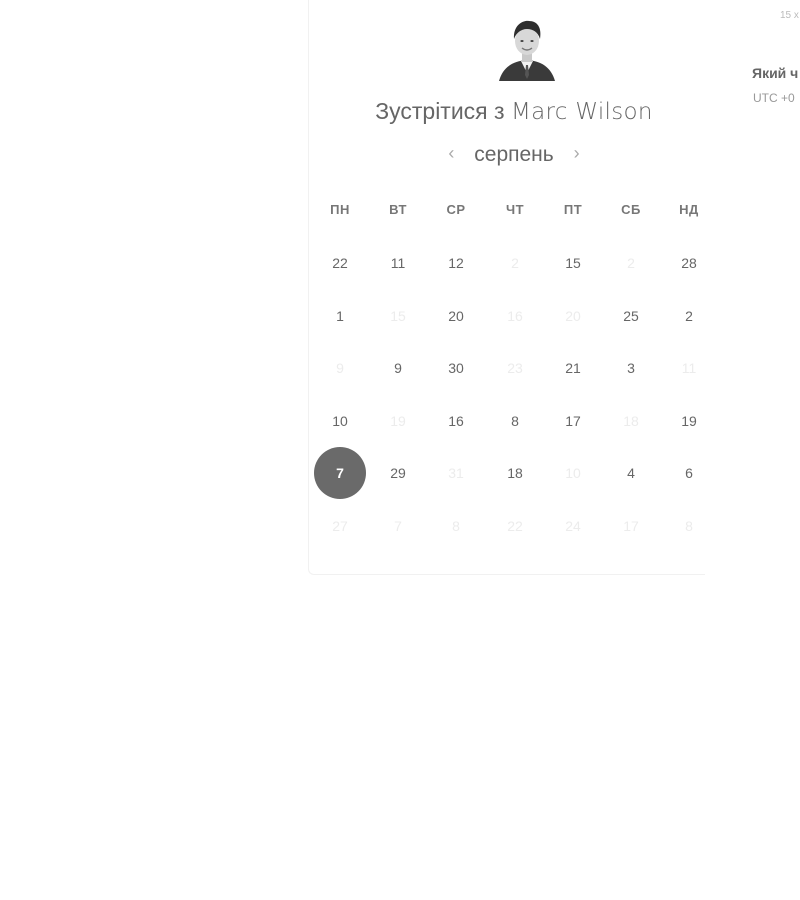 This screenshot has width=800, height=900. I want to click on calendar-day: 27, so click(340, 526).